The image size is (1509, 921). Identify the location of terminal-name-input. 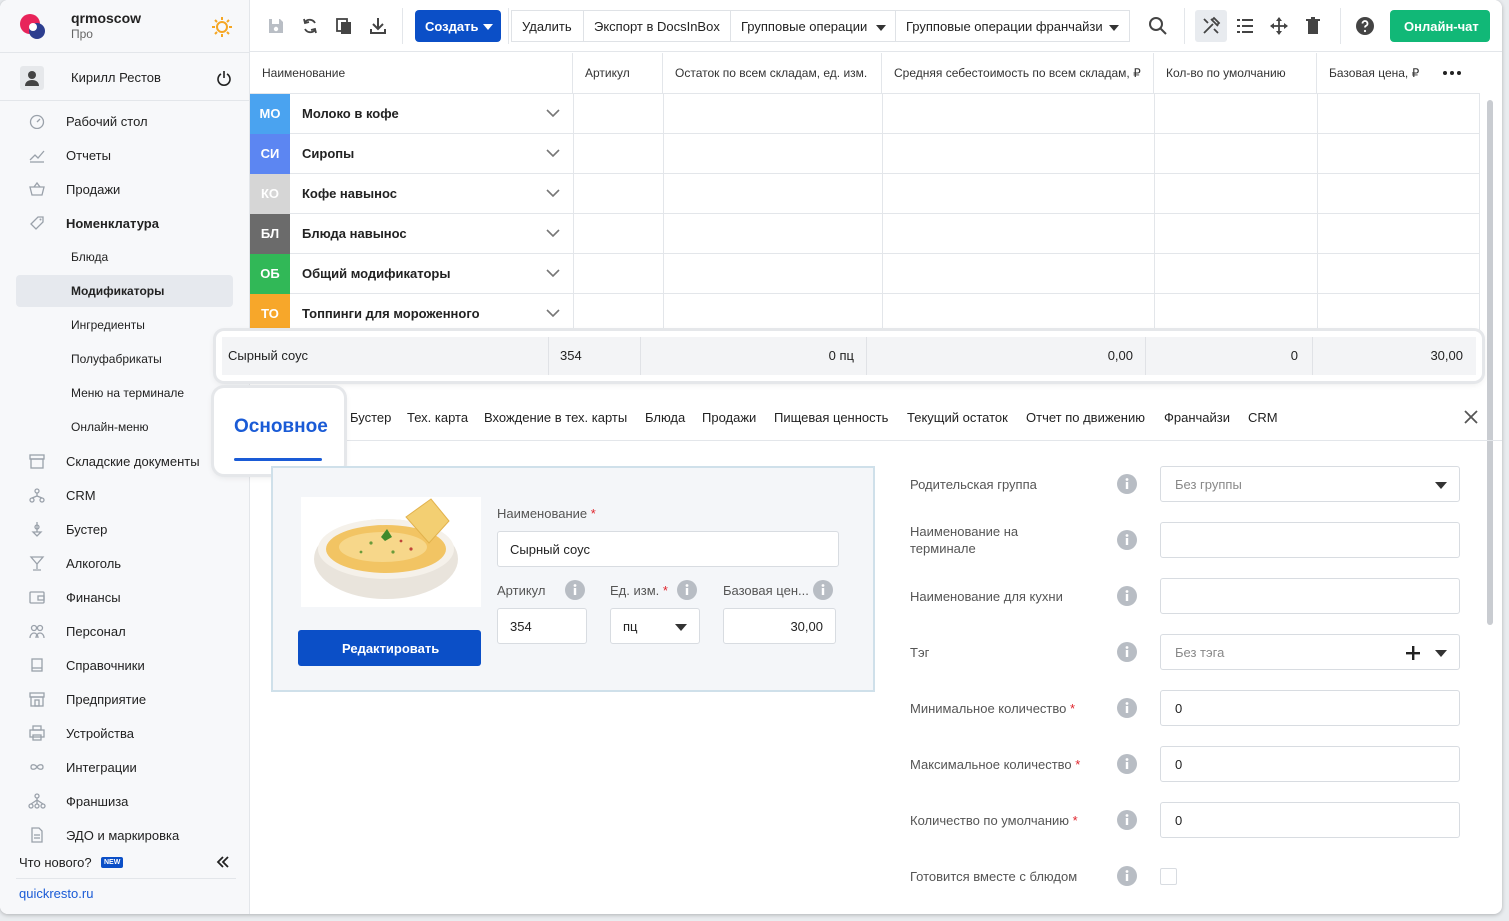
(1310, 540).